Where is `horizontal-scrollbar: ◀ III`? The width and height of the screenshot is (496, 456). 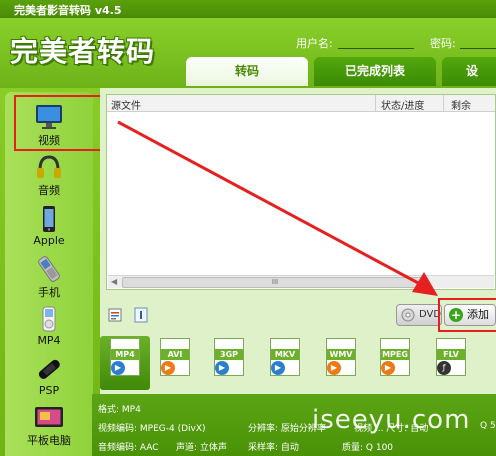 horizontal-scrollbar: ◀ III is located at coordinates (301, 281).